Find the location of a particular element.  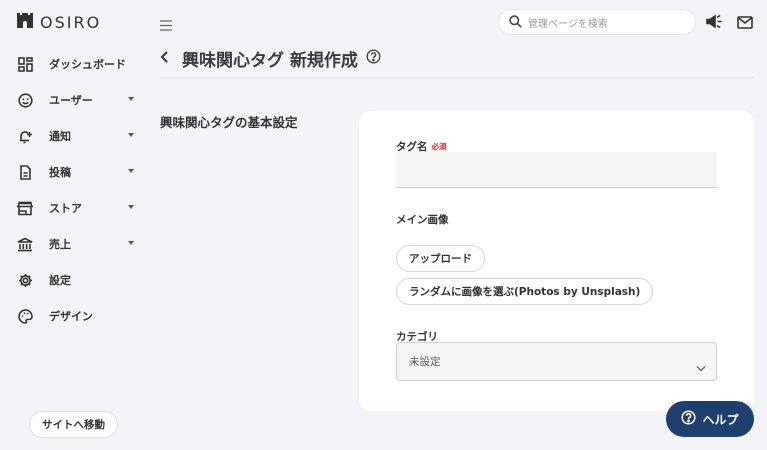

sidebar-item-users: ユーザー is located at coordinates (75, 100).